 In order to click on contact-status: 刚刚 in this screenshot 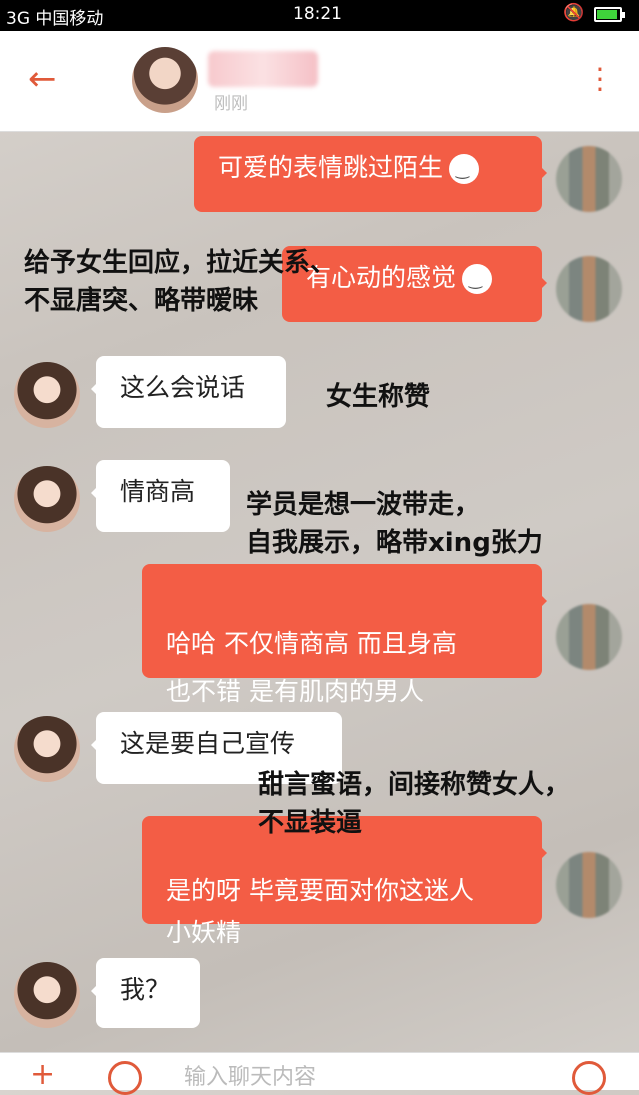, I will do `click(231, 104)`.